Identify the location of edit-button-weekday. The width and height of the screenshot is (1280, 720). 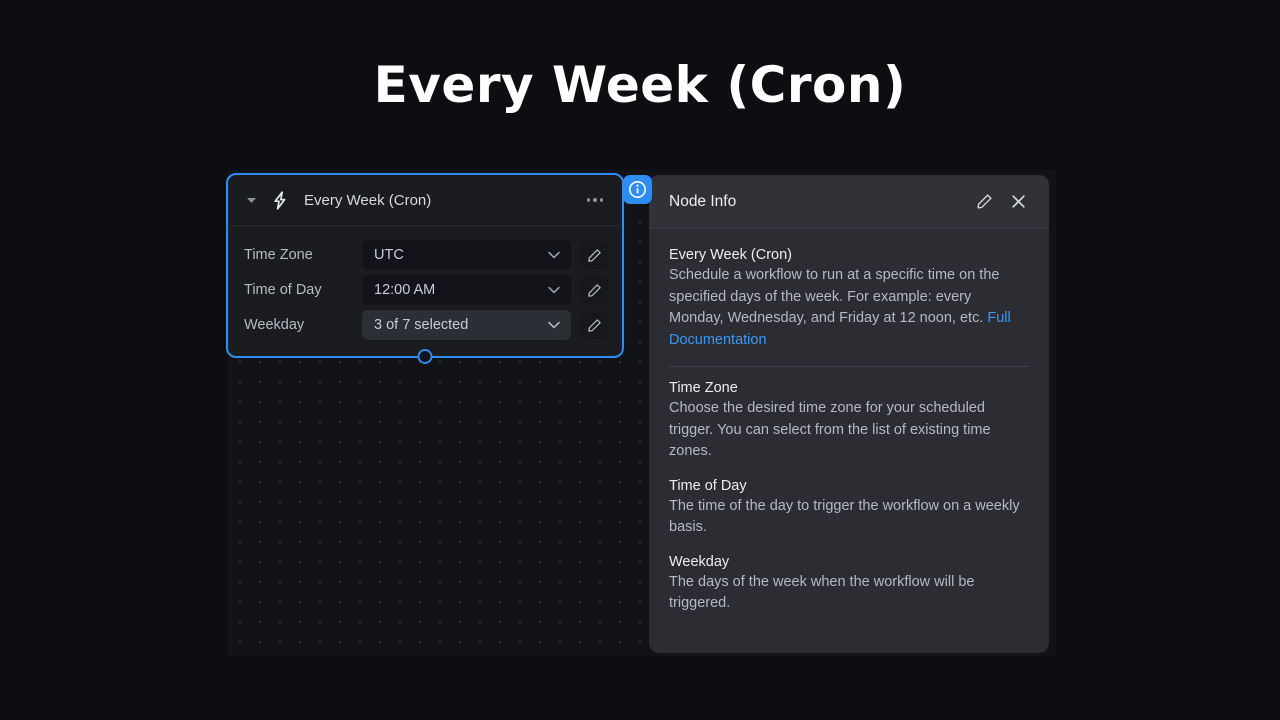
(594, 325).